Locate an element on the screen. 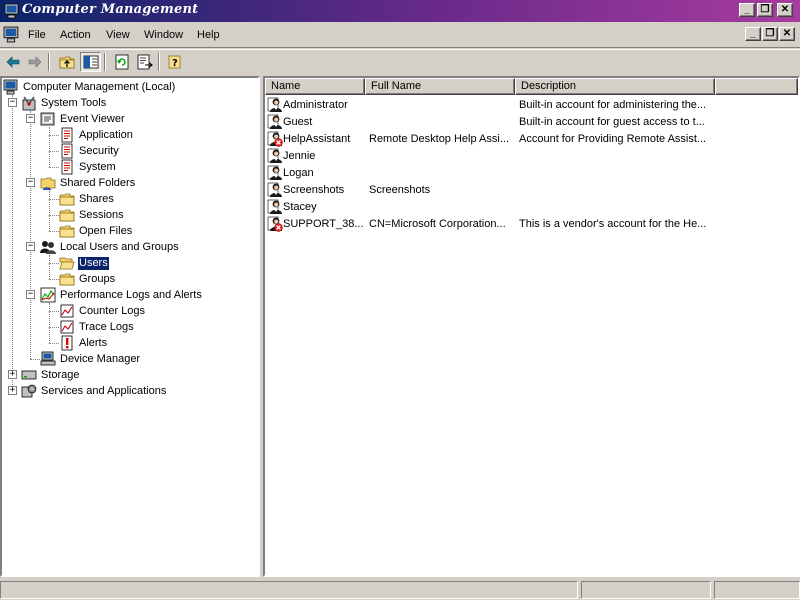  tree-item-security: Security is located at coordinates (89, 151).